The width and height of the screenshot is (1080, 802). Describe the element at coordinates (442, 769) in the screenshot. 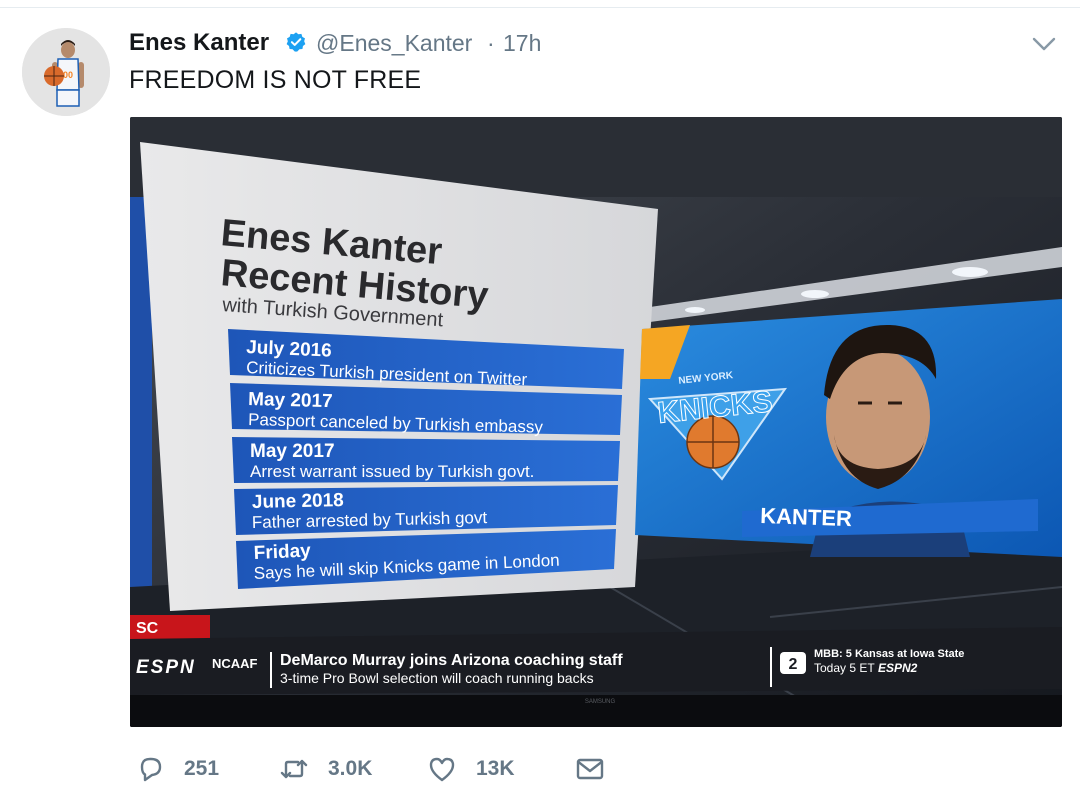

I see `heart-icon` at that location.